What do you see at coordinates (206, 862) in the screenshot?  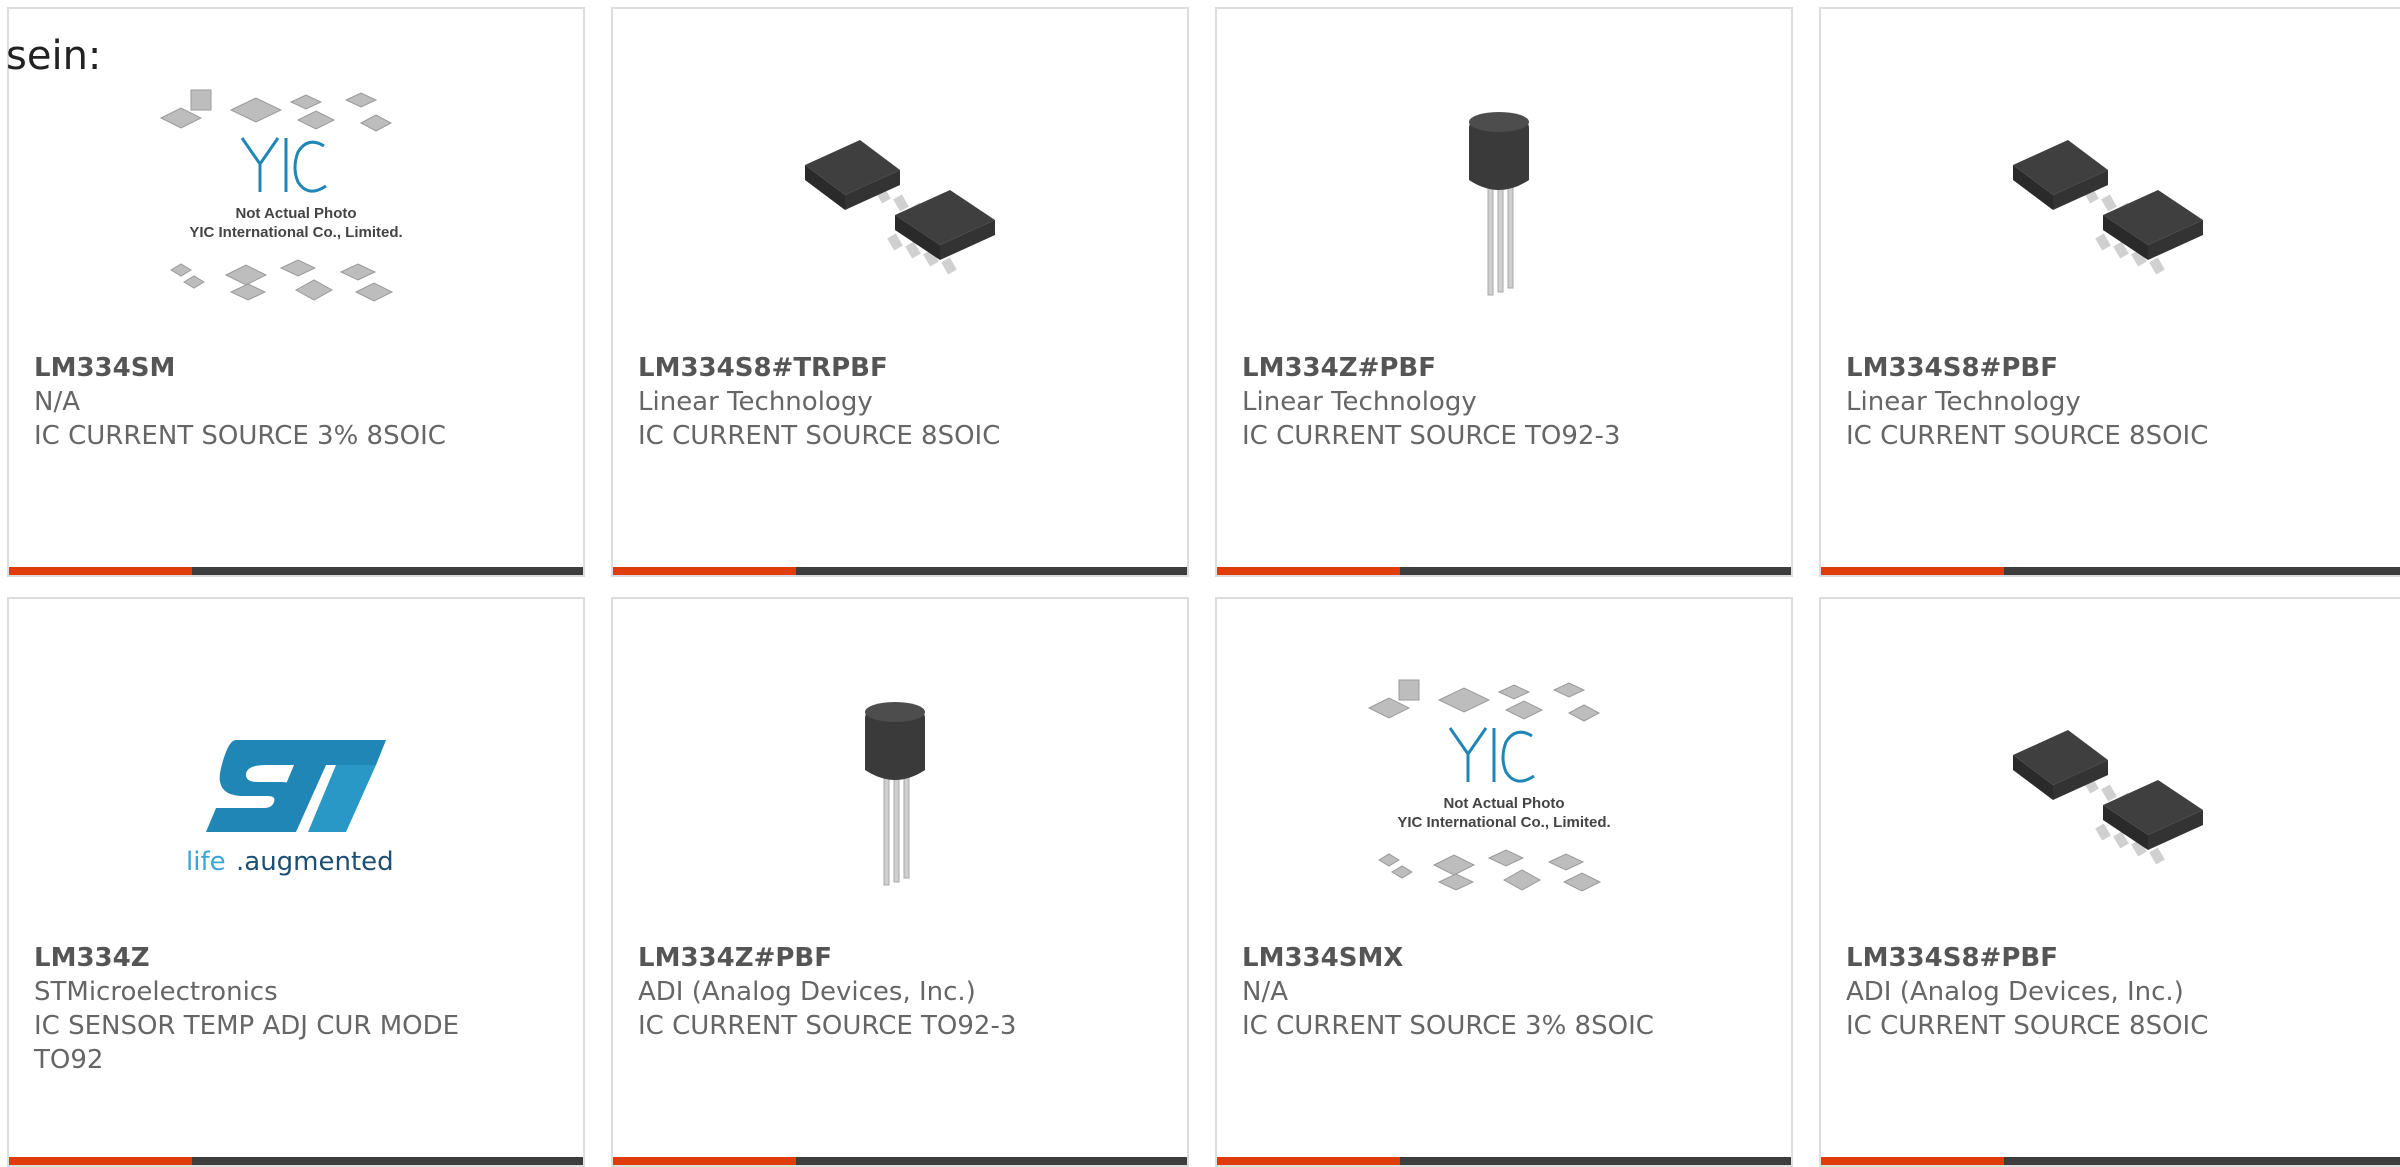 I see `st-tagline-life: life` at bounding box center [206, 862].